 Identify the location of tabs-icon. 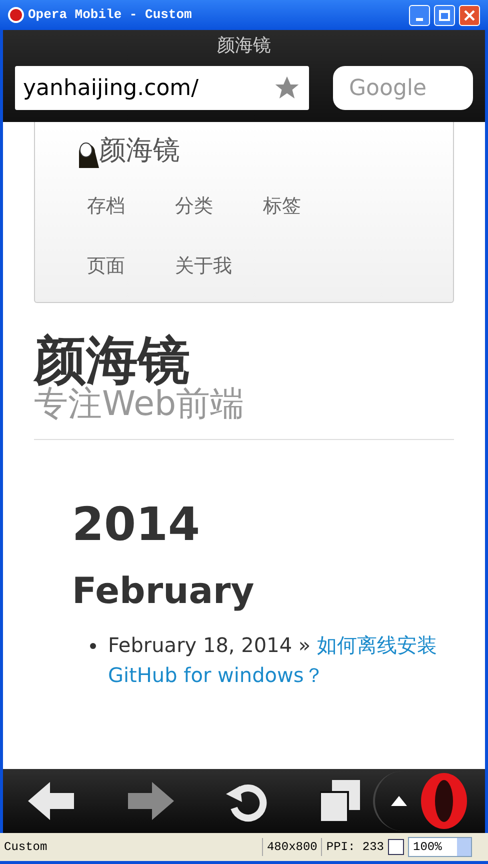
(340, 801).